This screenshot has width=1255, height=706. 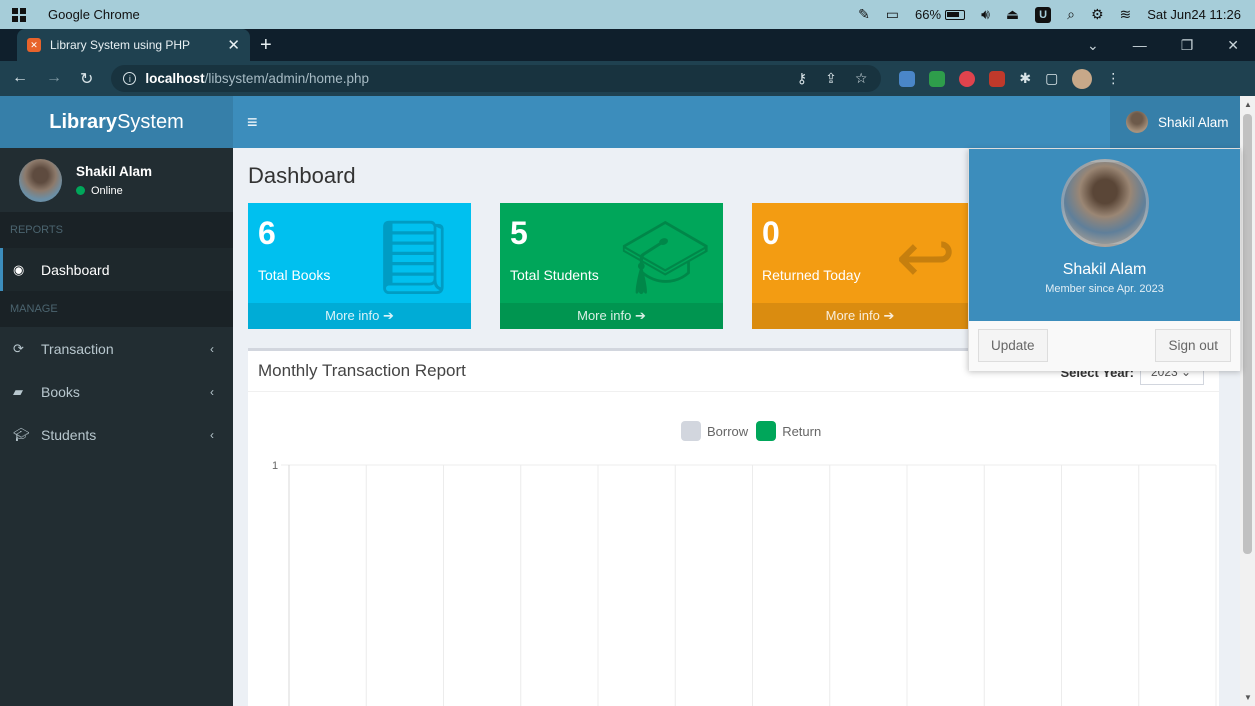 What do you see at coordinates (19, 14) in the screenshot?
I see `windows-logo-icon` at bounding box center [19, 14].